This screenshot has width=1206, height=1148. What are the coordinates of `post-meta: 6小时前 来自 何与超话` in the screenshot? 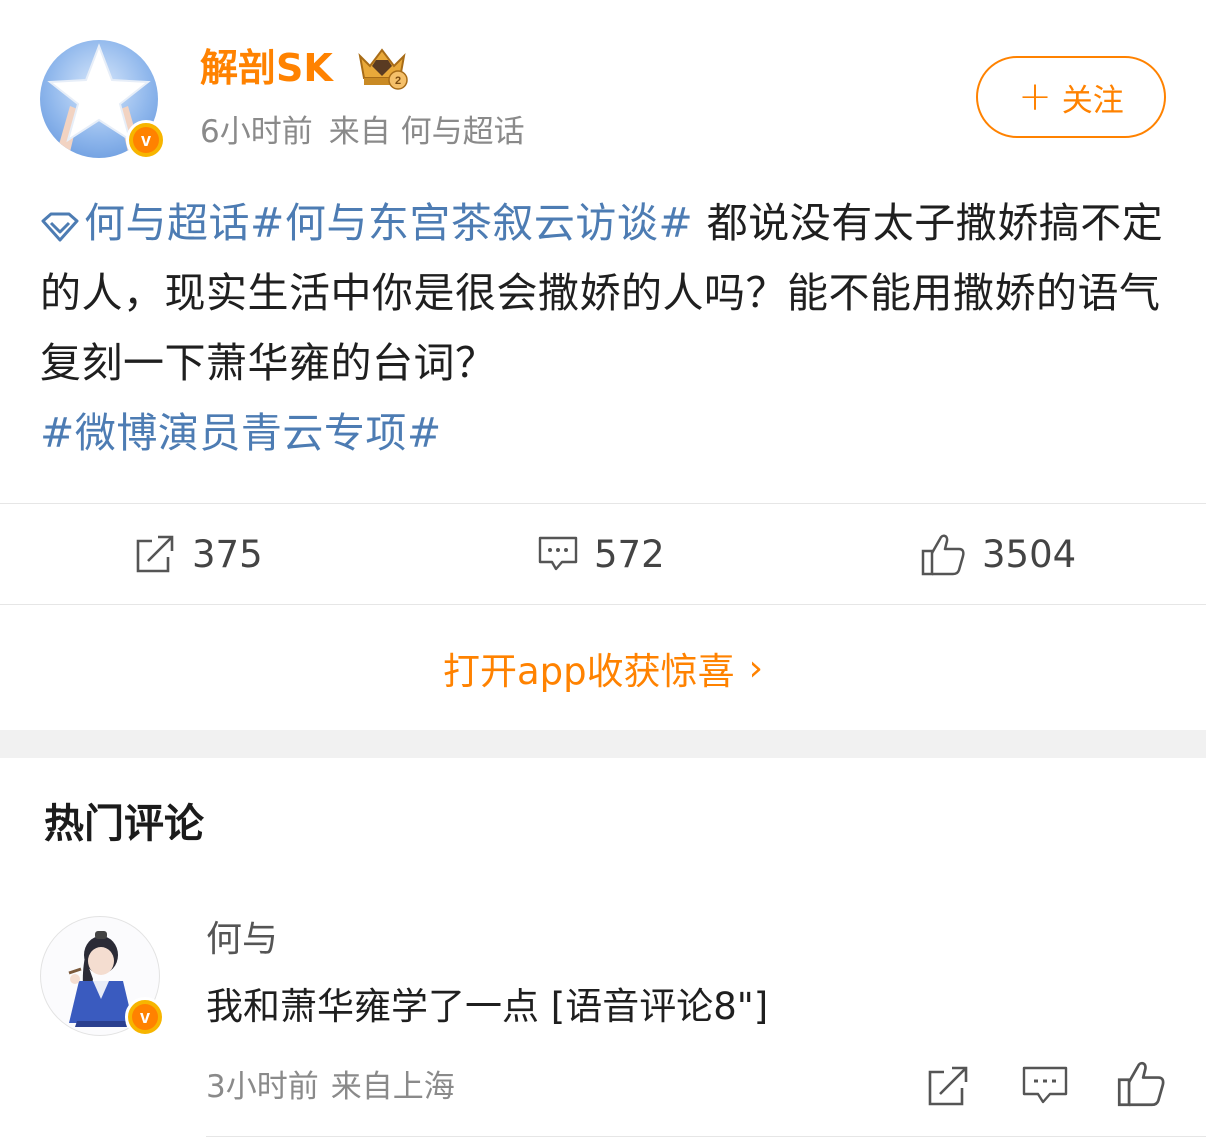 It's located at (362, 132).